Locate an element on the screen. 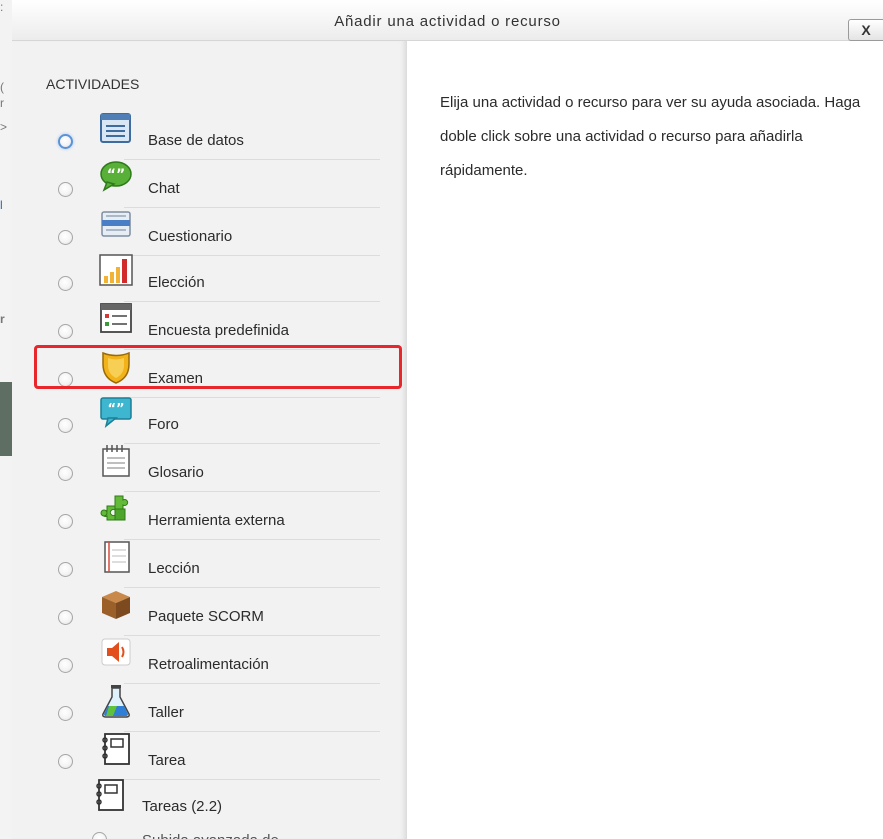 This screenshot has height=839, width=883. highlight-box is located at coordinates (218, 367).